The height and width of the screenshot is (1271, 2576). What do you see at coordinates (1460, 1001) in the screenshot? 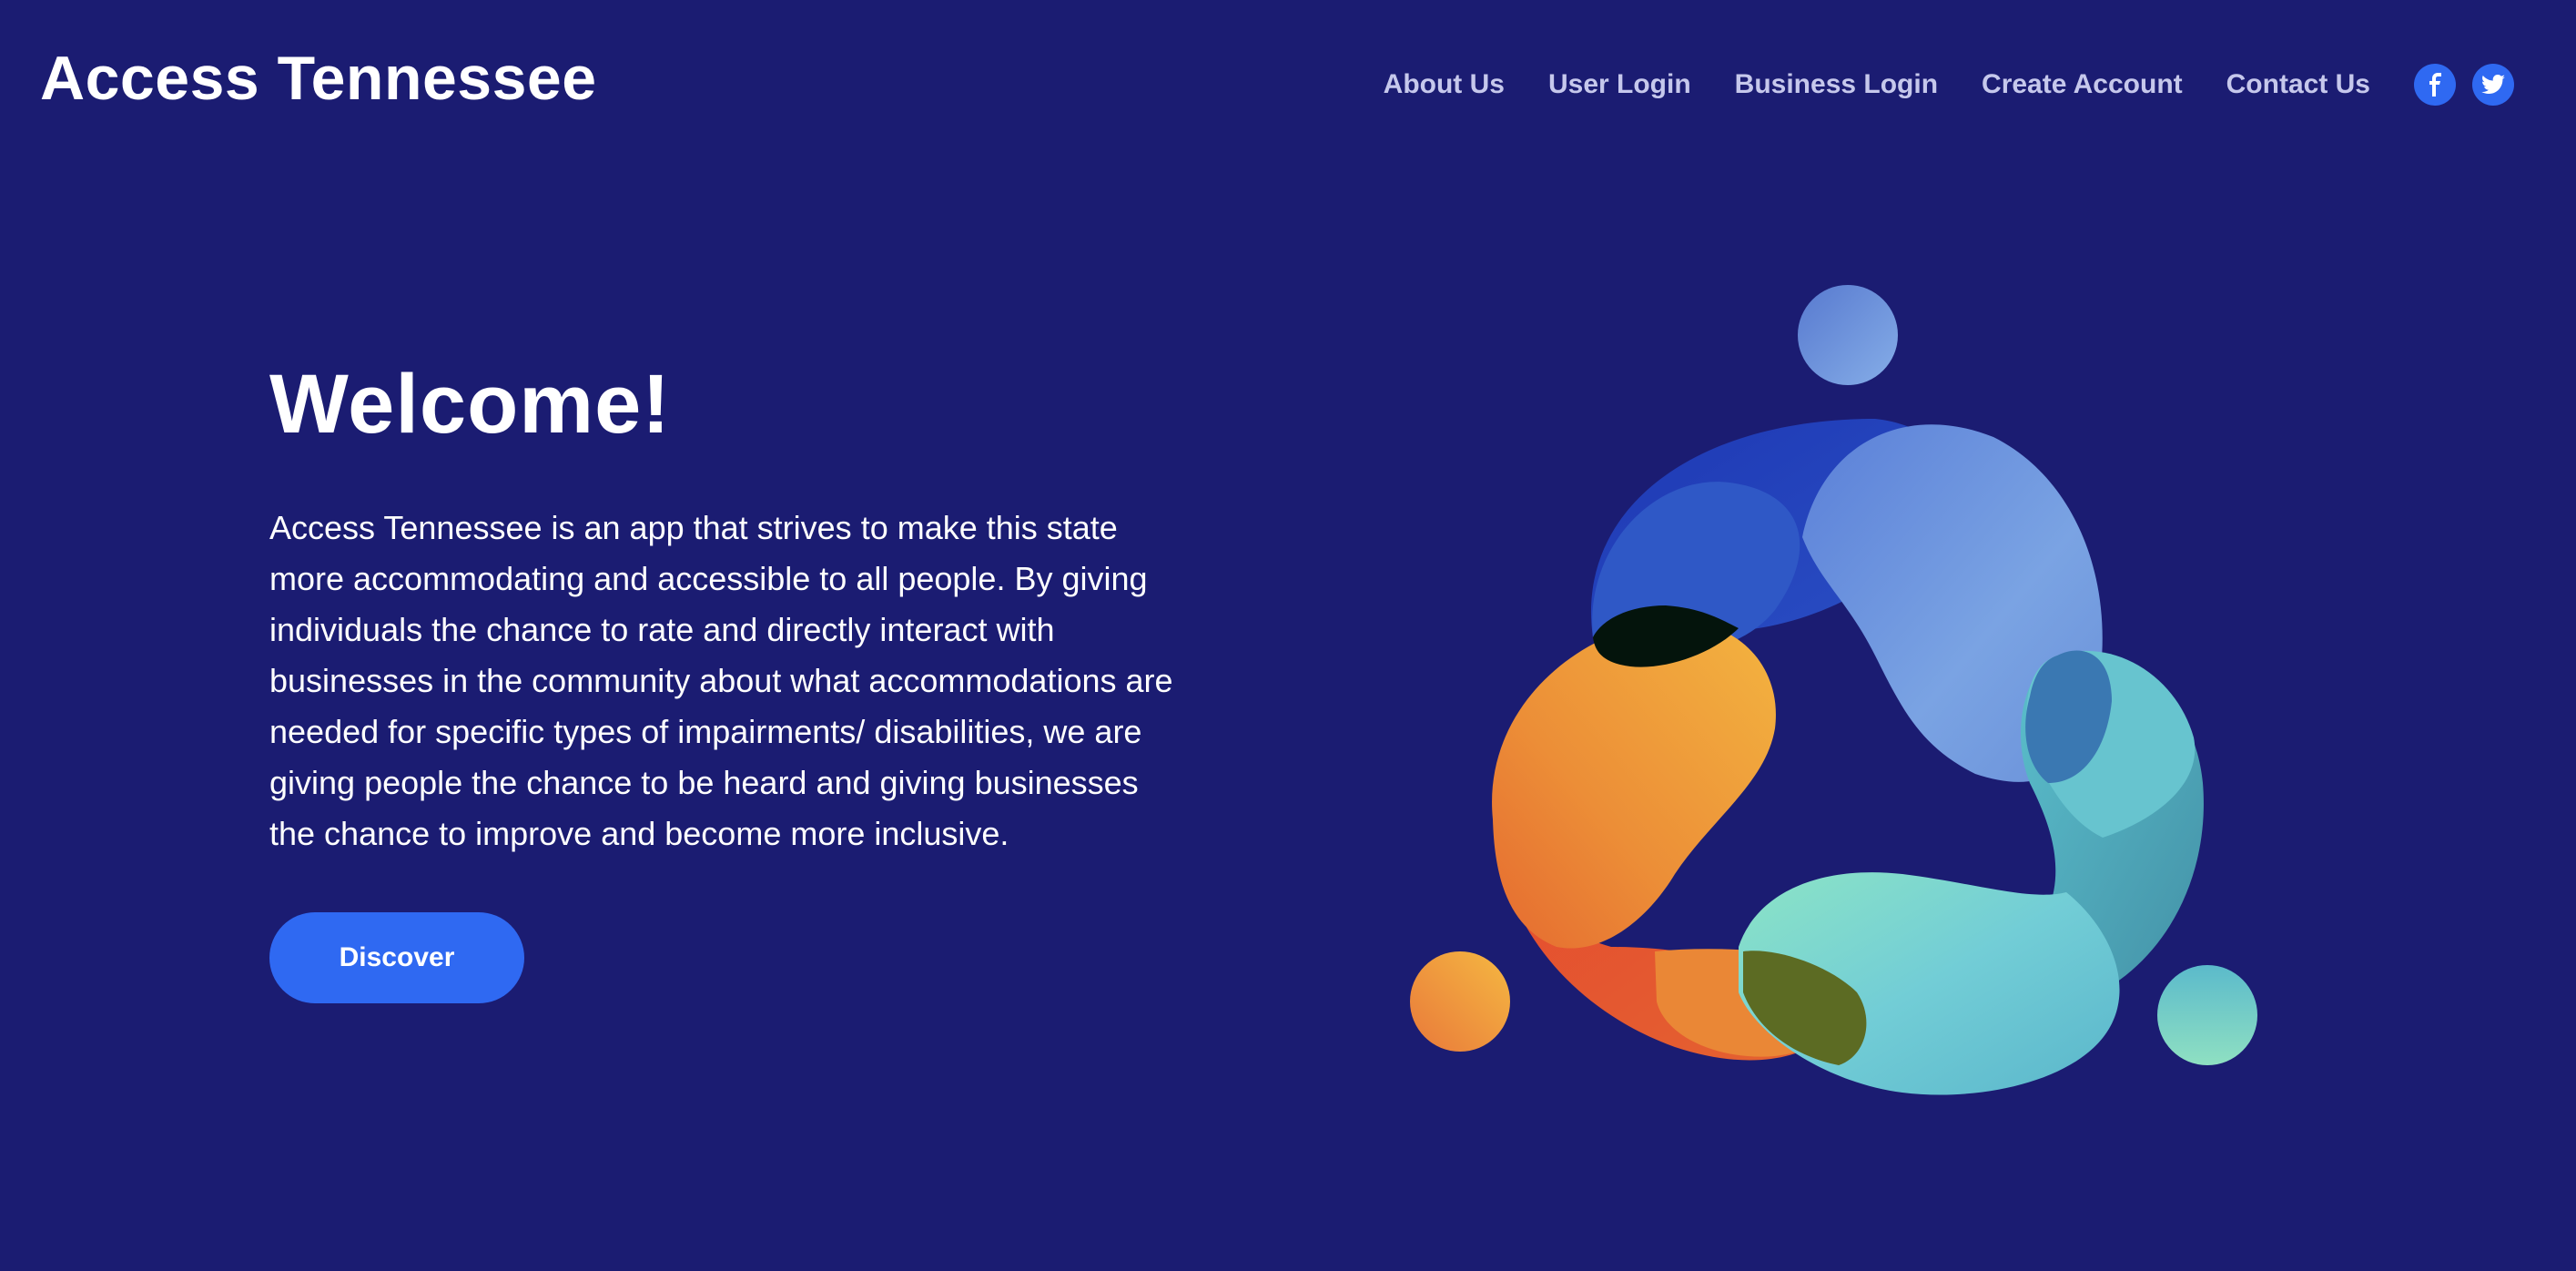
I see `circle-orange` at bounding box center [1460, 1001].